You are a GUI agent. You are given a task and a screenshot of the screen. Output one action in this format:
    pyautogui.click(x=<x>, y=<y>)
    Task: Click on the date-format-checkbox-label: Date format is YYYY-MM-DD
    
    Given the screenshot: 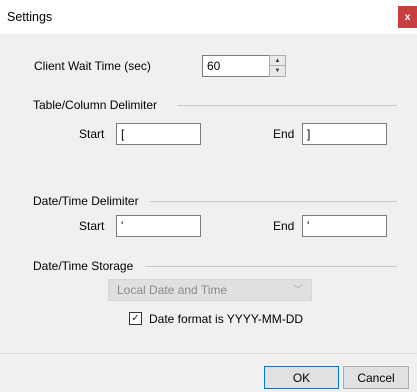 What is the action you would take?
    pyautogui.click(x=226, y=319)
    